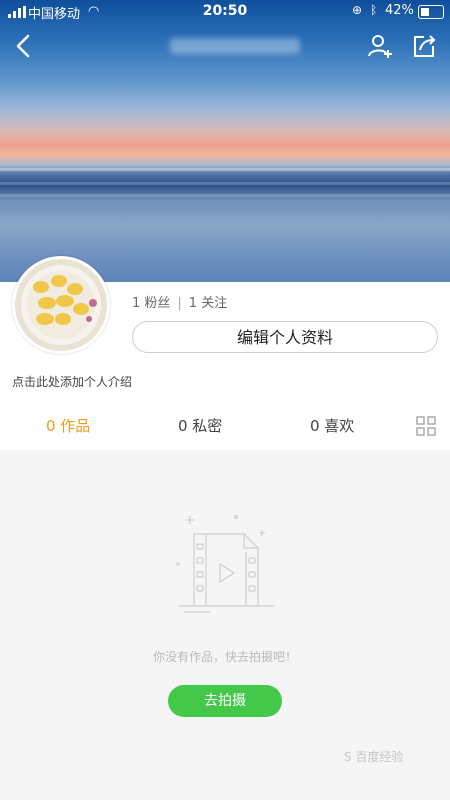  I want to click on avatar, so click(61, 305).